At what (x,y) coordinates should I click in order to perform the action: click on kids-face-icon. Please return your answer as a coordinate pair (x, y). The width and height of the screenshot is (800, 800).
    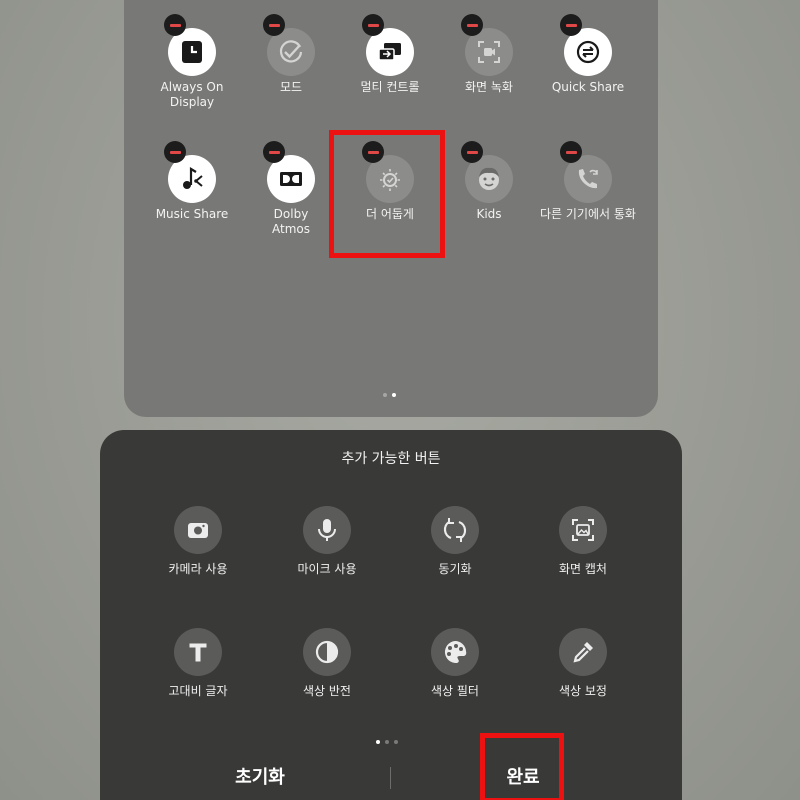
    Looking at the image, I should click on (489, 178).